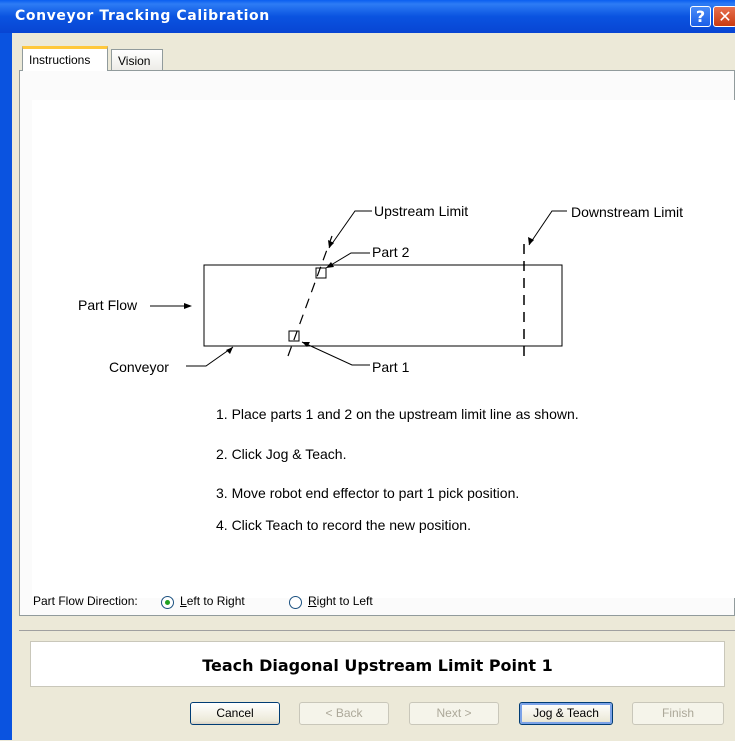 The width and height of the screenshot is (735, 741). What do you see at coordinates (383, 305) in the screenshot?
I see `conveyor-belt` at bounding box center [383, 305].